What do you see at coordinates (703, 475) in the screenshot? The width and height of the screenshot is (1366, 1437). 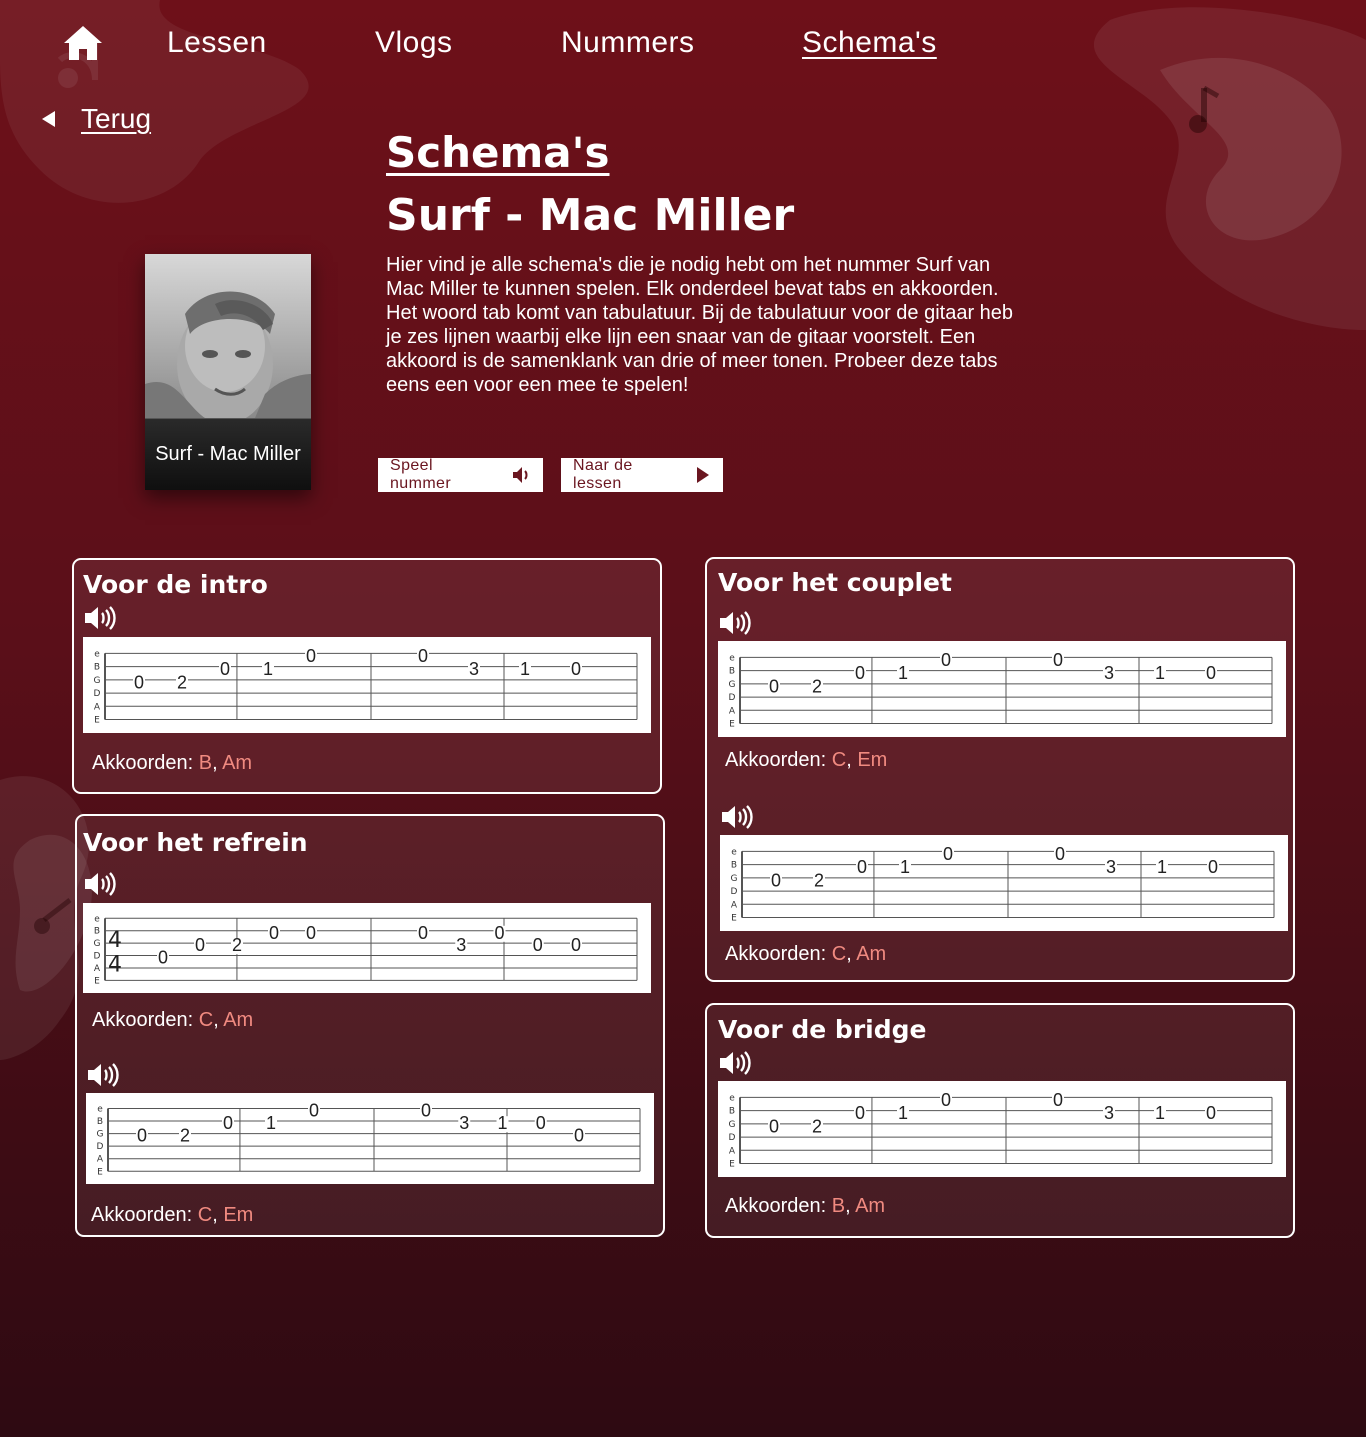 I see `play-arrow-icon` at bounding box center [703, 475].